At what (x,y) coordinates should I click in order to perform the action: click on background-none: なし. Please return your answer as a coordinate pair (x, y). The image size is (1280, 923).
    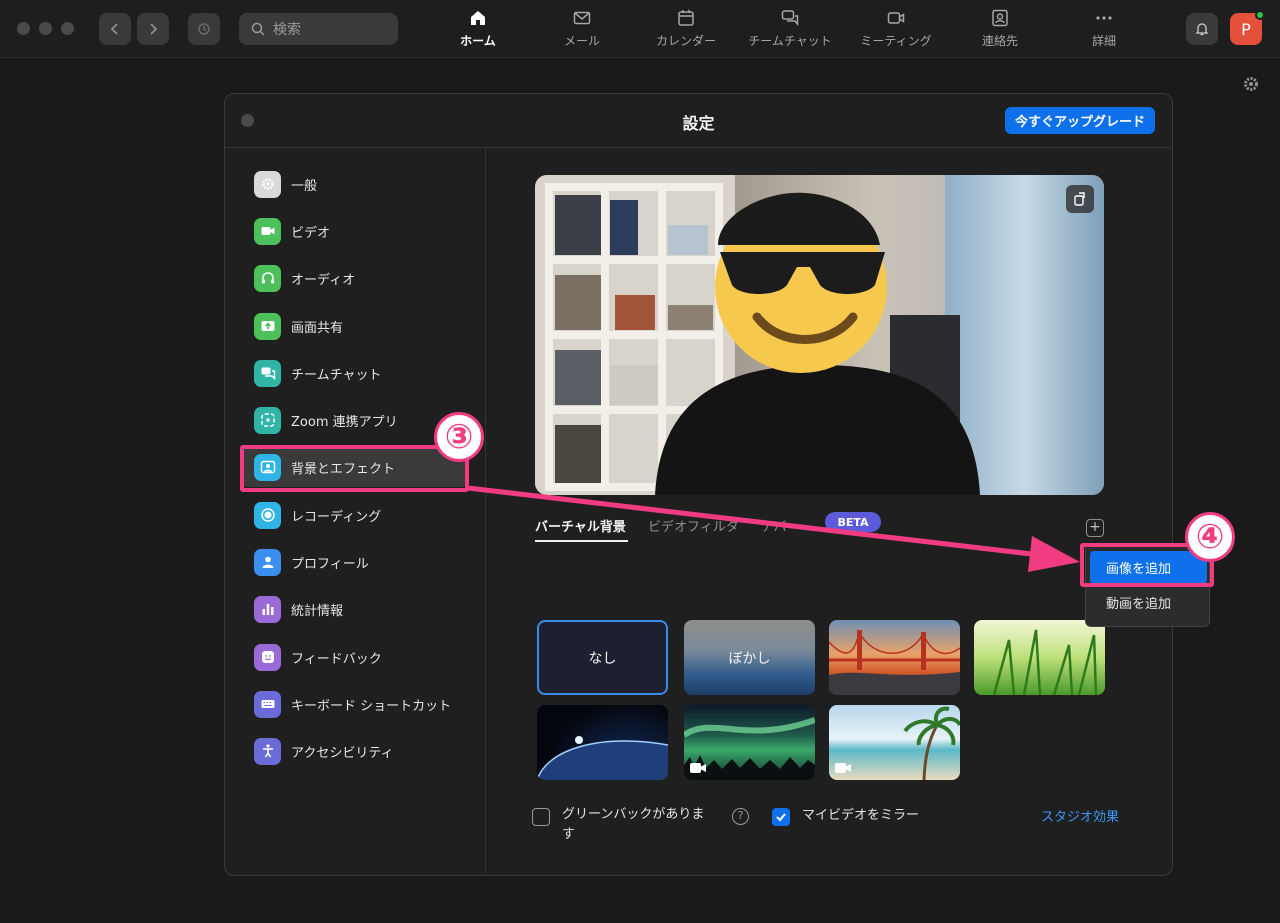
    Looking at the image, I should click on (602, 657).